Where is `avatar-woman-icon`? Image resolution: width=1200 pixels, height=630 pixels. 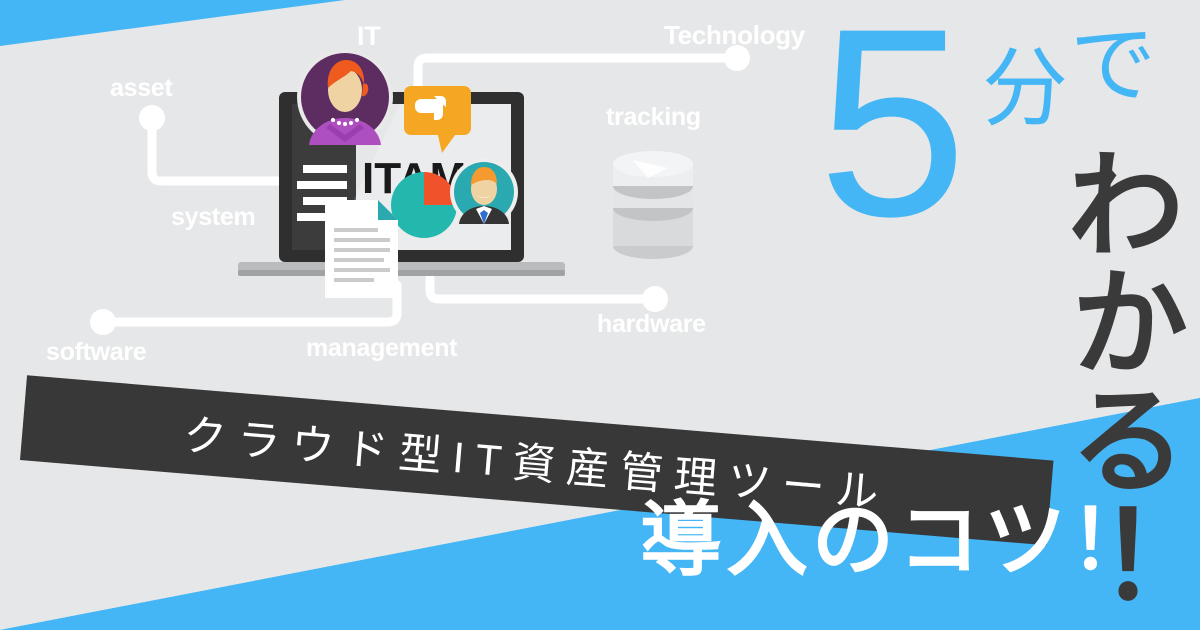
avatar-woman-icon is located at coordinates (345, 97).